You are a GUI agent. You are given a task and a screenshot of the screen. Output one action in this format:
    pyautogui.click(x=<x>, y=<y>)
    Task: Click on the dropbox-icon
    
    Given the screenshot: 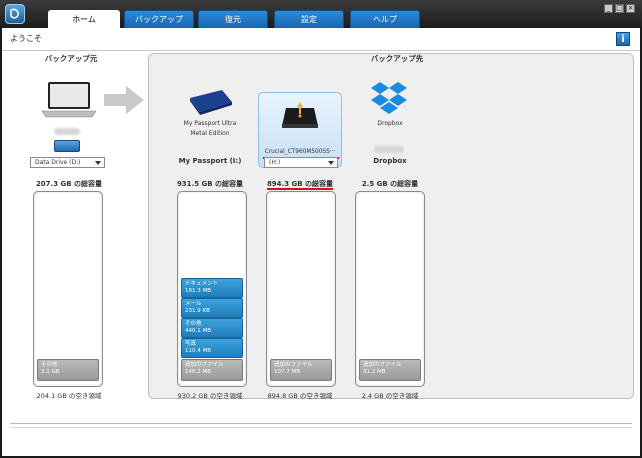 What is the action you would take?
    pyautogui.click(x=389, y=100)
    